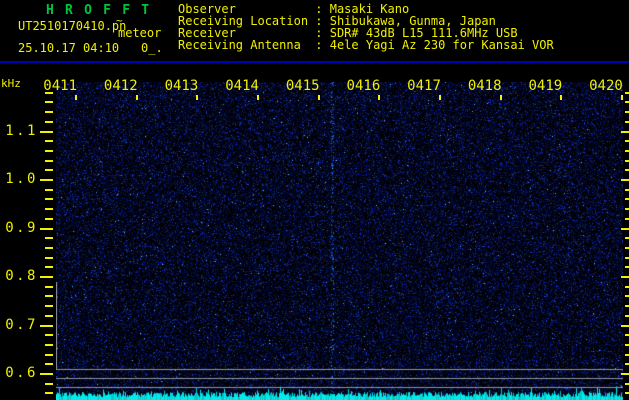 The height and width of the screenshot is (400, 629). I want to click on time-axis-label: 0414, so click(242, 86).